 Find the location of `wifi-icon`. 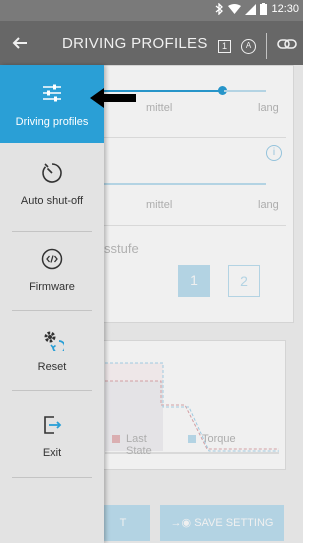

wifi-icon is located at coordinates (235, 9).